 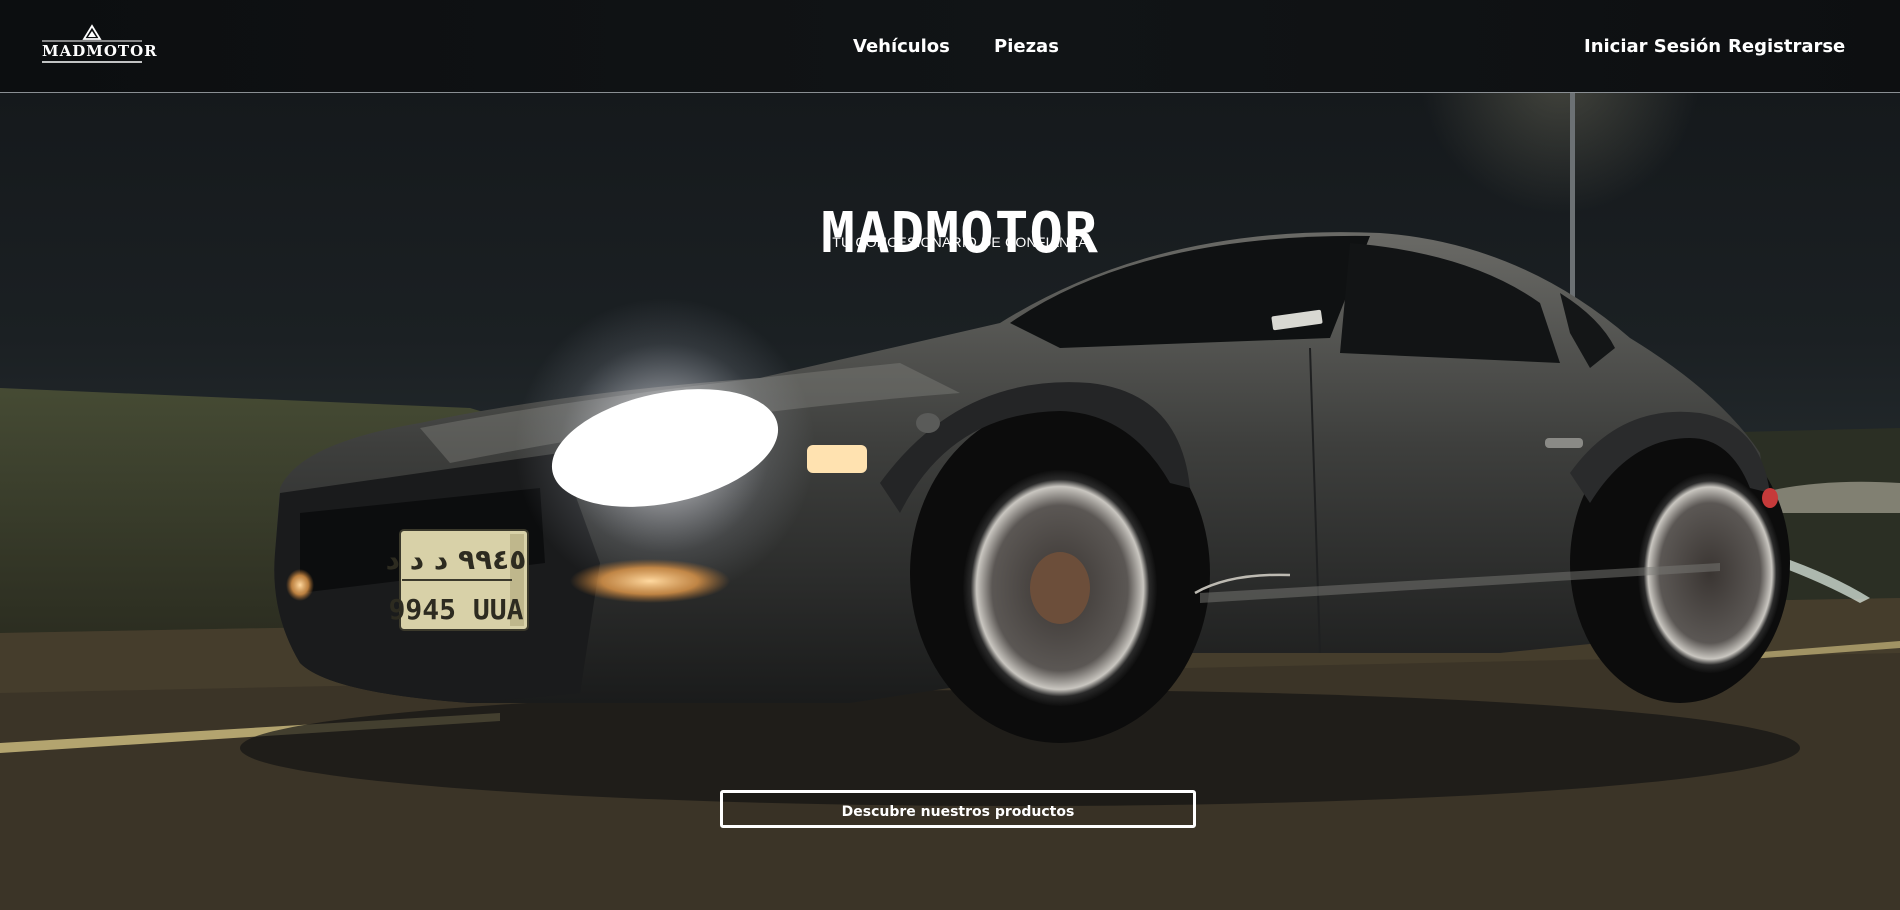 I want to click on hero-subtitle: TU CONCESIONARIO DE CONFIANZA, so click(x=960, y=242).